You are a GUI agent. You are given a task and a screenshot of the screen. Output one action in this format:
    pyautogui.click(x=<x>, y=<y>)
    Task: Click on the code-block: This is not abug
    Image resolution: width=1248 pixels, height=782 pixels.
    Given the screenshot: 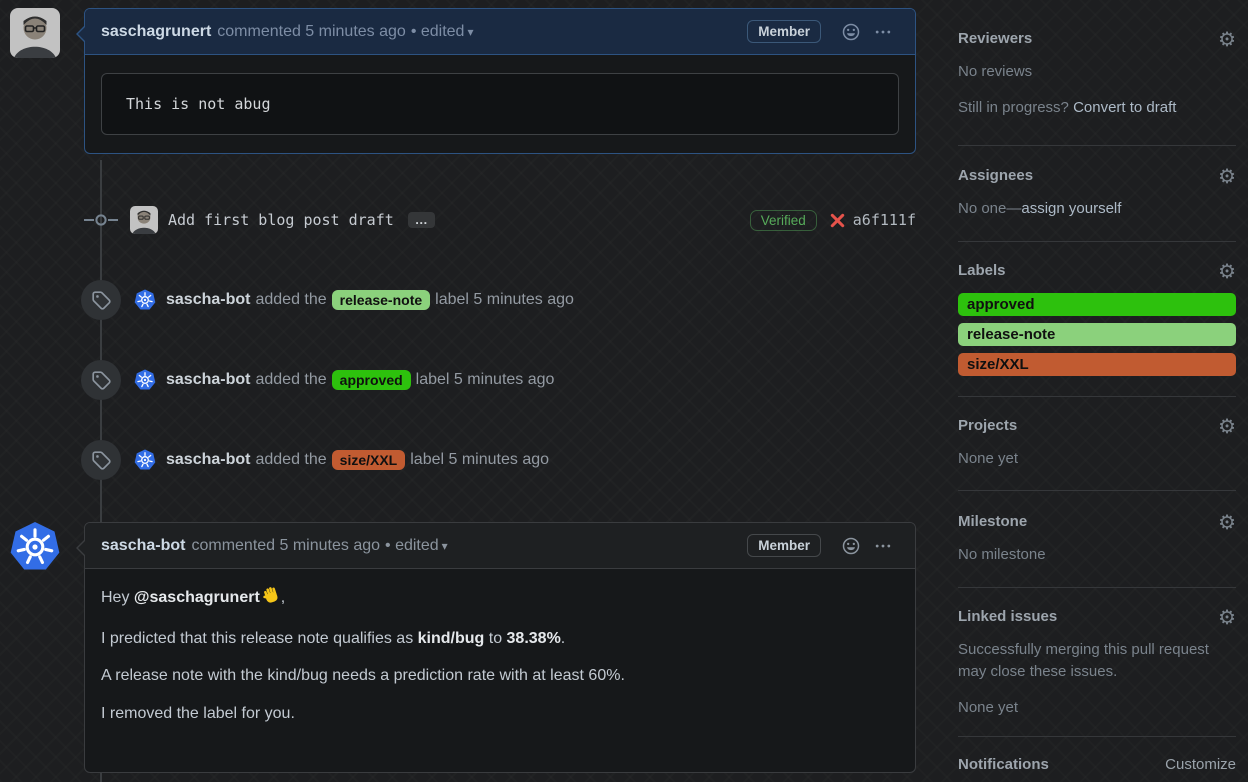 What is the action you would take?
    pyautogui.click(x=500, y=104)
    